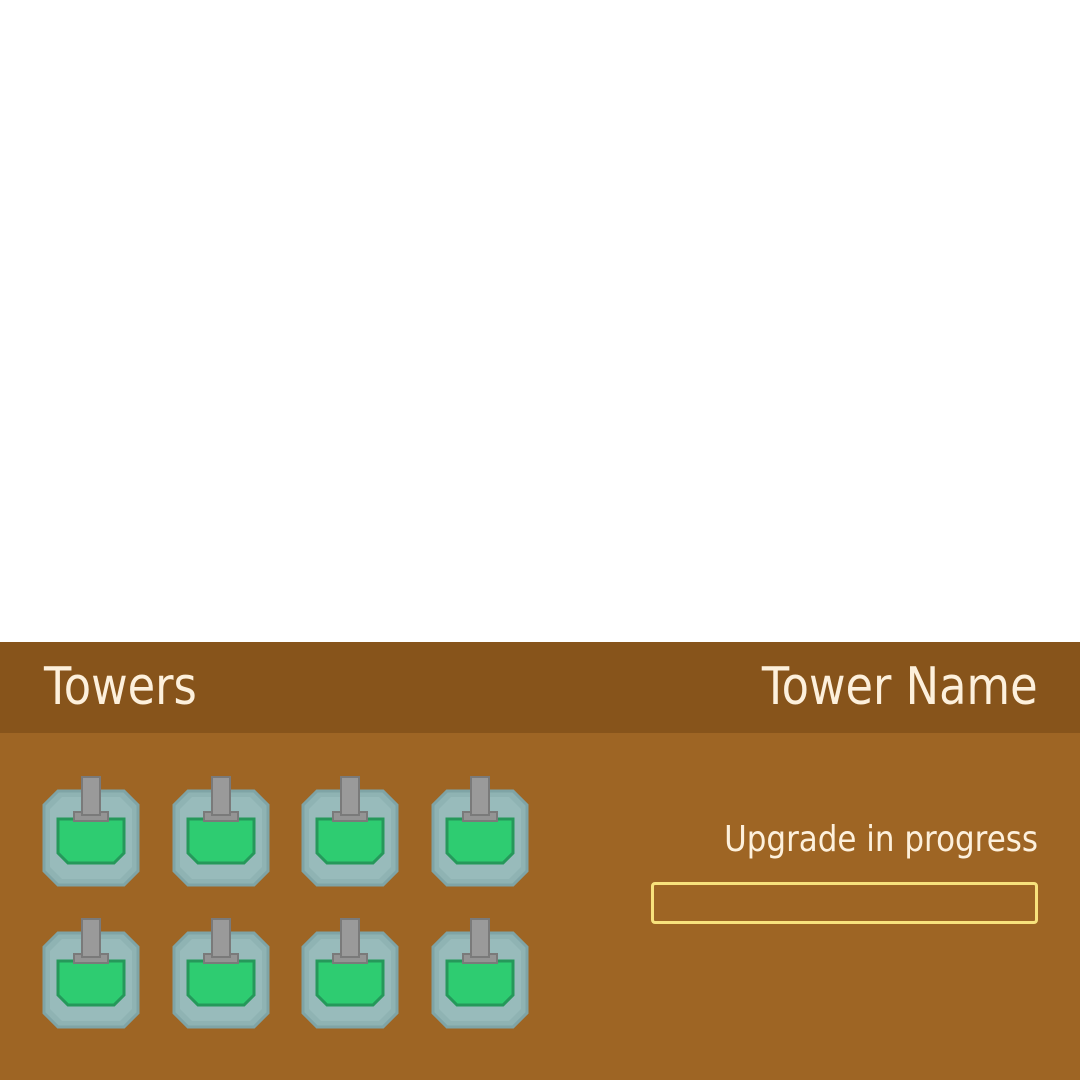 This screenshot has height=1080, width=1080. Describe the element at coordinates (120, 687) in the screenshot. I see `towers-title: Towers` at that location.